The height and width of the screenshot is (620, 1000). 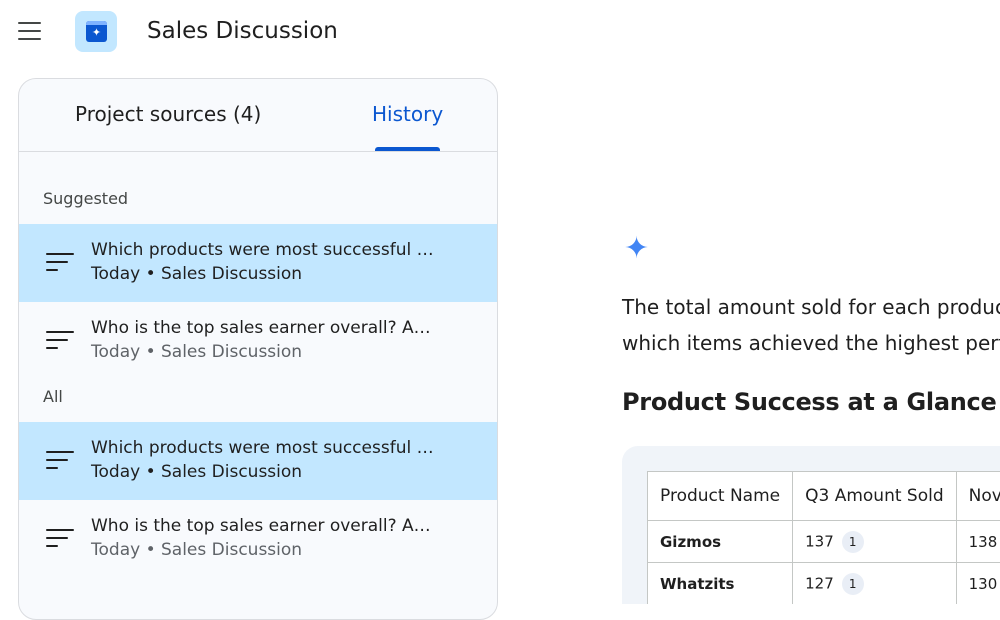 I want to click on gemini-spark-icon: ✦, so click(x=636, y=249).